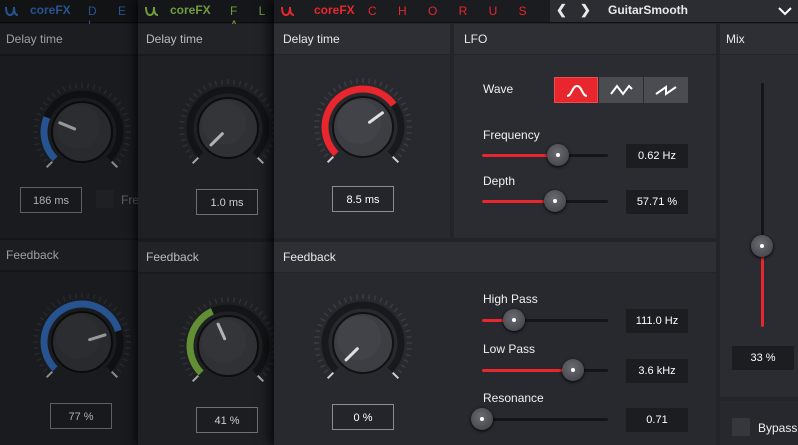 The width and height of the screenshot is (798, 445). I want to click on bypass-checkbox, so click(741, 427).